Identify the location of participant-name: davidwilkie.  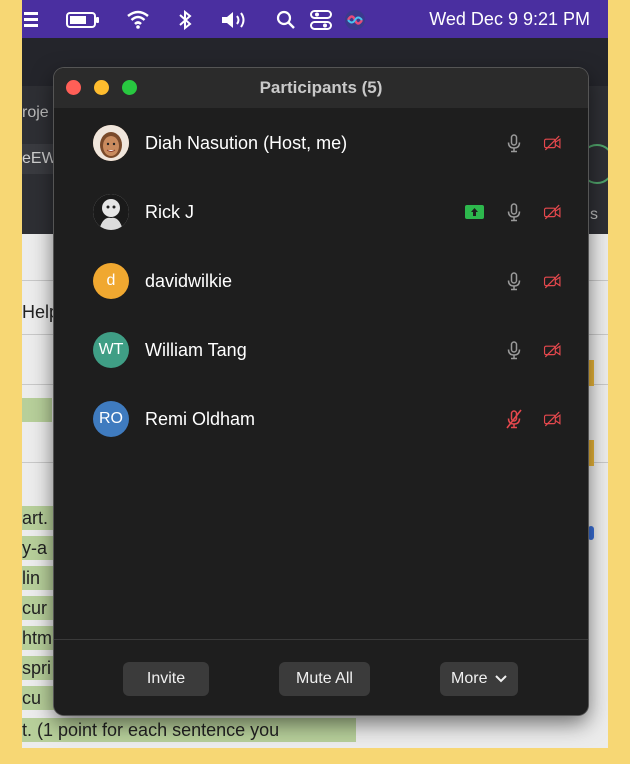
(189, 281).